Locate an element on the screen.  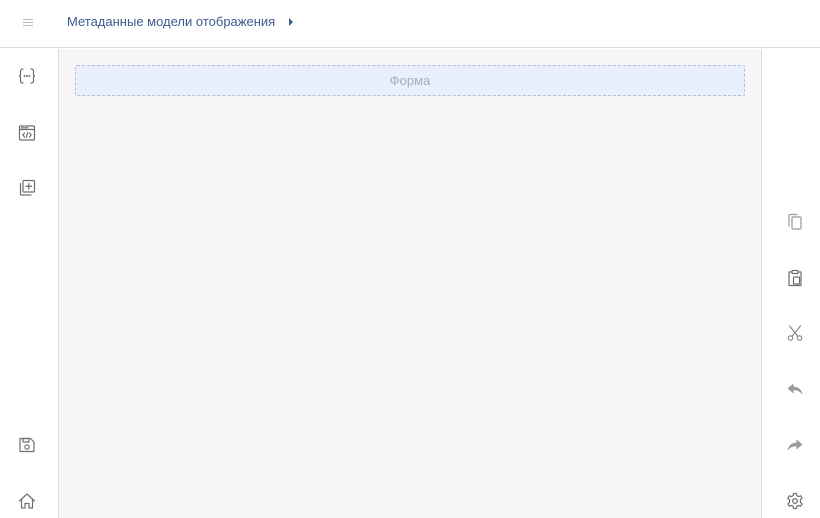
form-drop-zone: Форма is located at coordinates (410, 80).